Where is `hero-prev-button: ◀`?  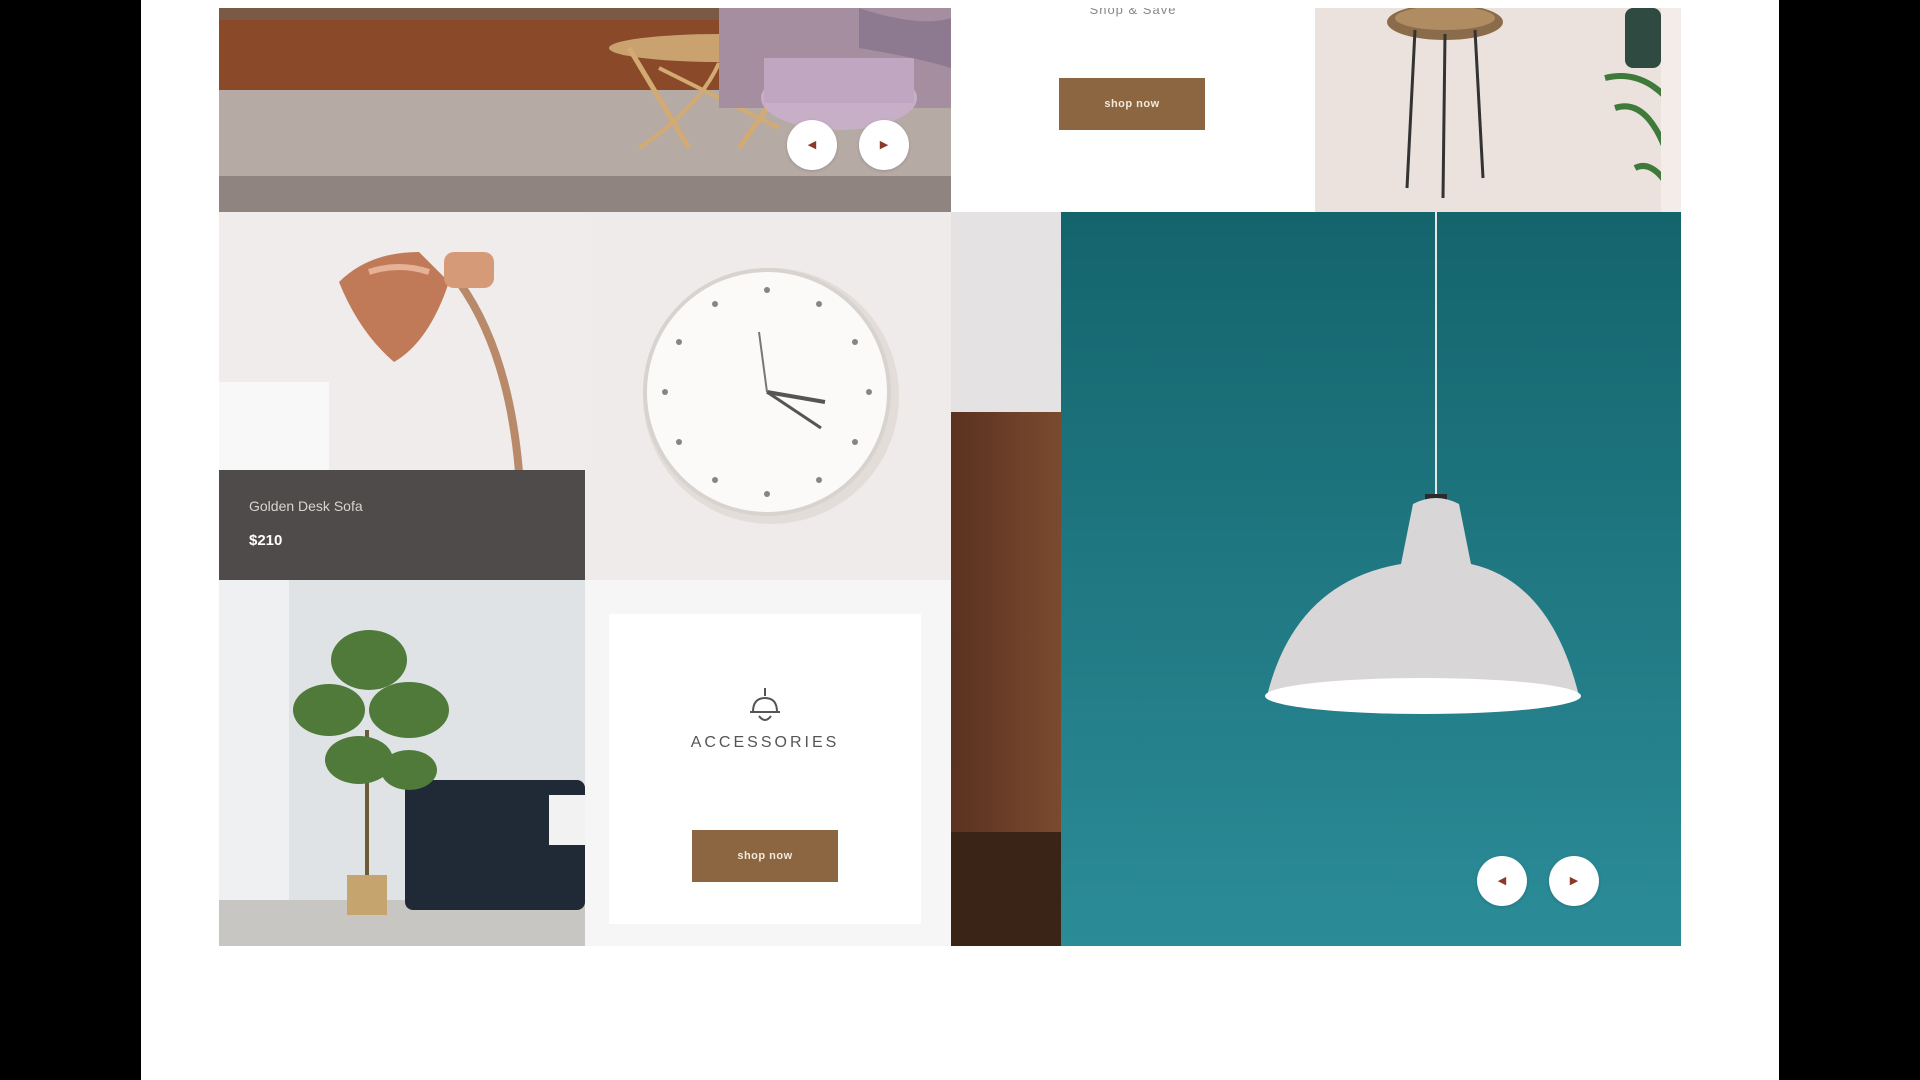 hero-prev-button: ◀ is located at coordinates (812, 145).